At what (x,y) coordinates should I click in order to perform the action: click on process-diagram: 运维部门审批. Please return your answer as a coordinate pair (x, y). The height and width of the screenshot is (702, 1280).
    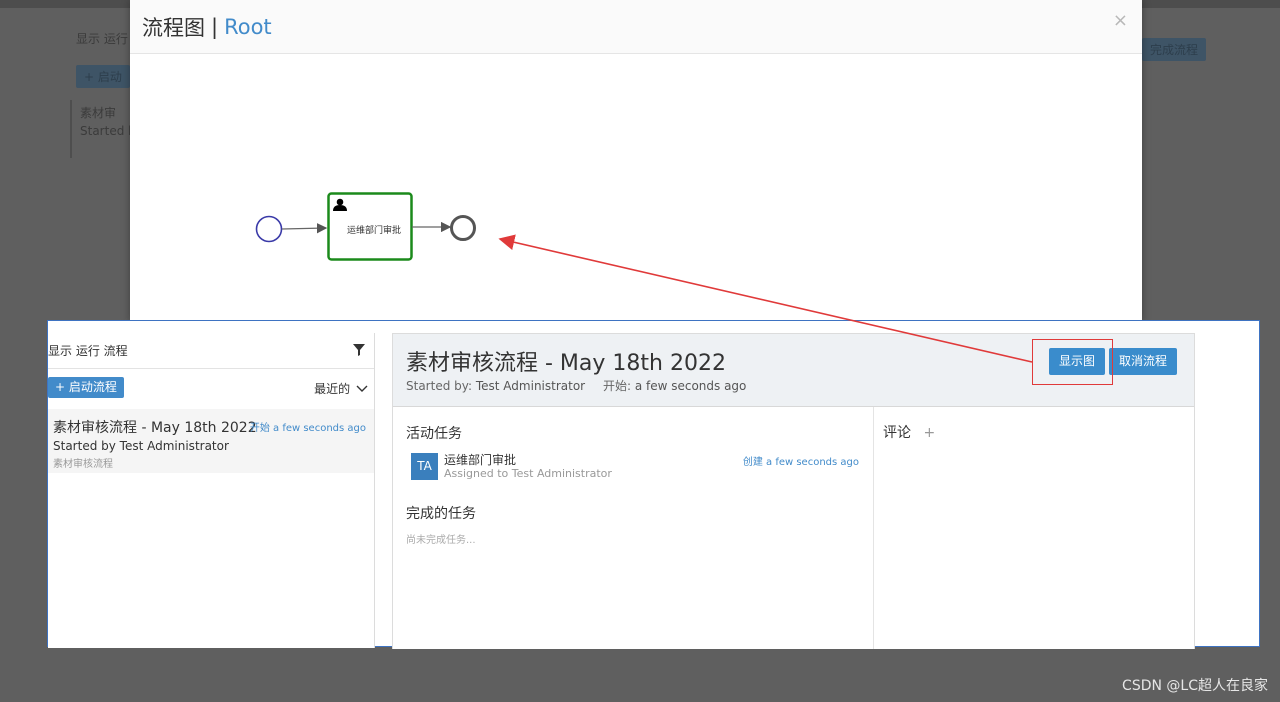
    Looking at the image, I should click on (365, 226).